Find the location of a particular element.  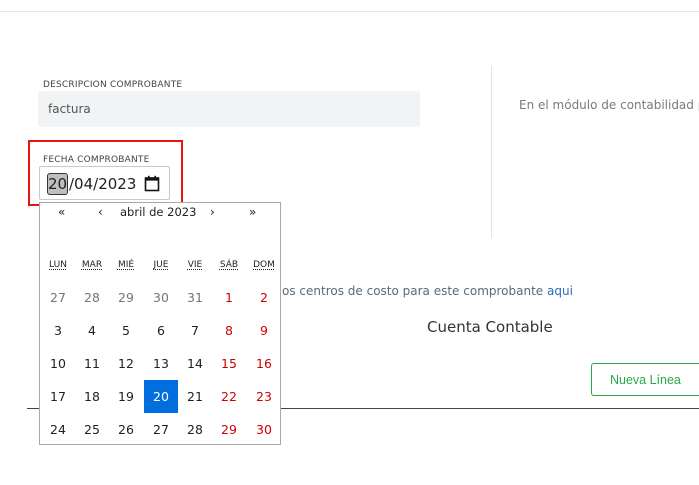

weekday-sat: SÁB is located at coordinates (229, 265).